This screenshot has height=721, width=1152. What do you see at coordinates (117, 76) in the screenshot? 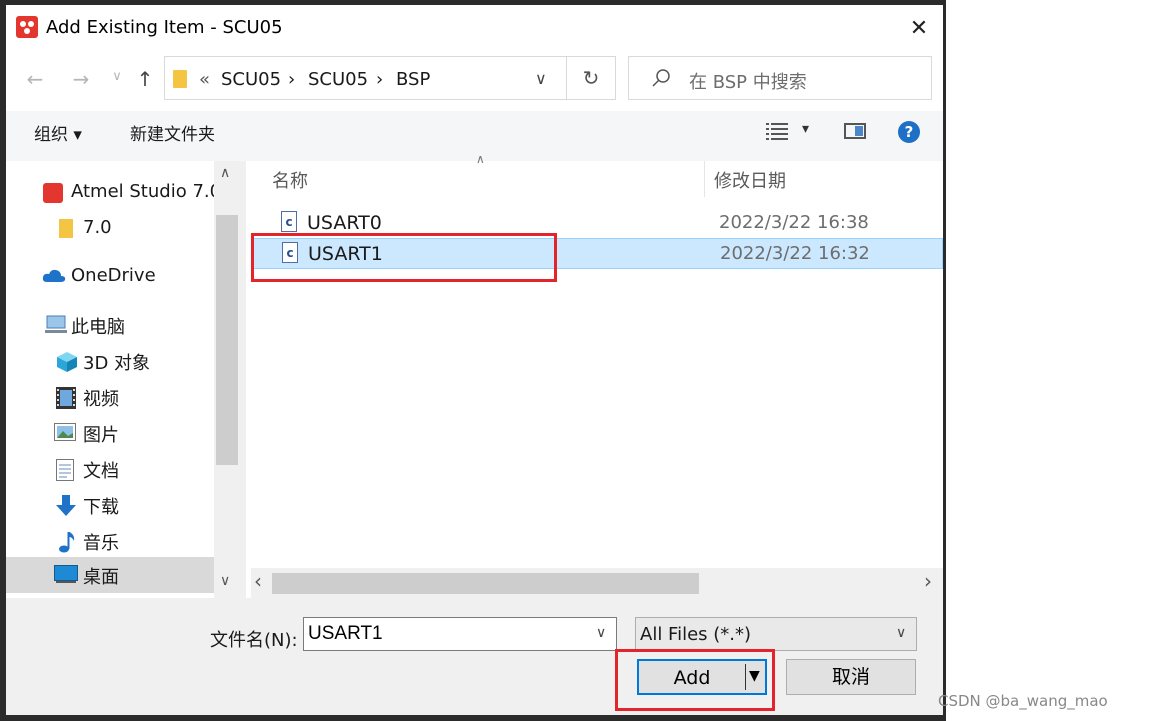
I see `recent-locations-chevron-icon: ∨` at bounding box center [117, 76].